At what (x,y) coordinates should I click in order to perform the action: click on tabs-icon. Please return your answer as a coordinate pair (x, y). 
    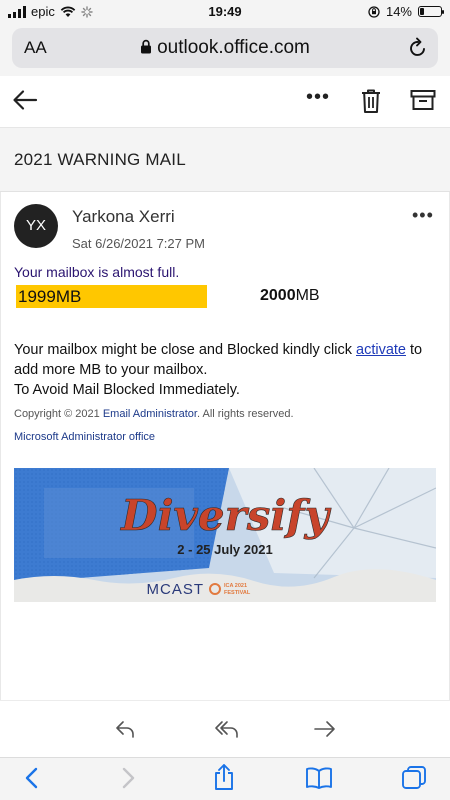
    Looking at the image, I should click on (414, 778).